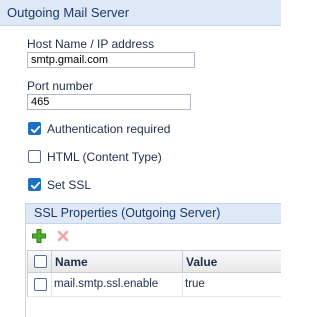 The image size is (320, 317). Describe the element at coordinates (111, 60) in the screenshot. I see `host-input` at that location.